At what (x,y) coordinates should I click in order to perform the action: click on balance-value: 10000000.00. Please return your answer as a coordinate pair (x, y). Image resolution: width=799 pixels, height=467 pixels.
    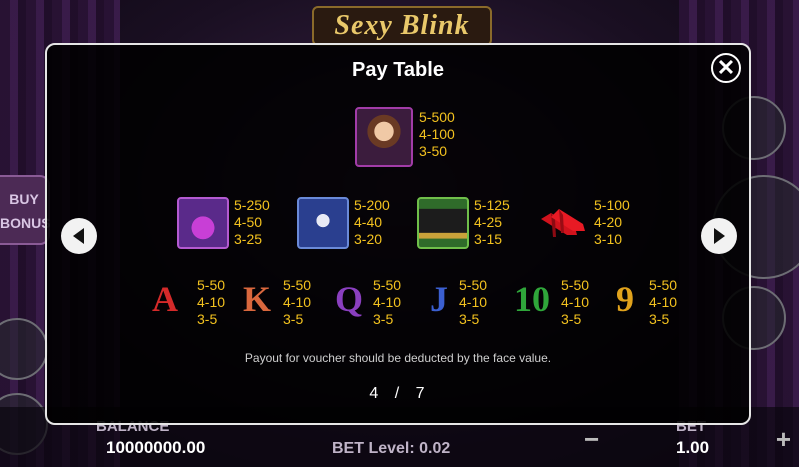
    Looking at the image, I should click on (156, 447).